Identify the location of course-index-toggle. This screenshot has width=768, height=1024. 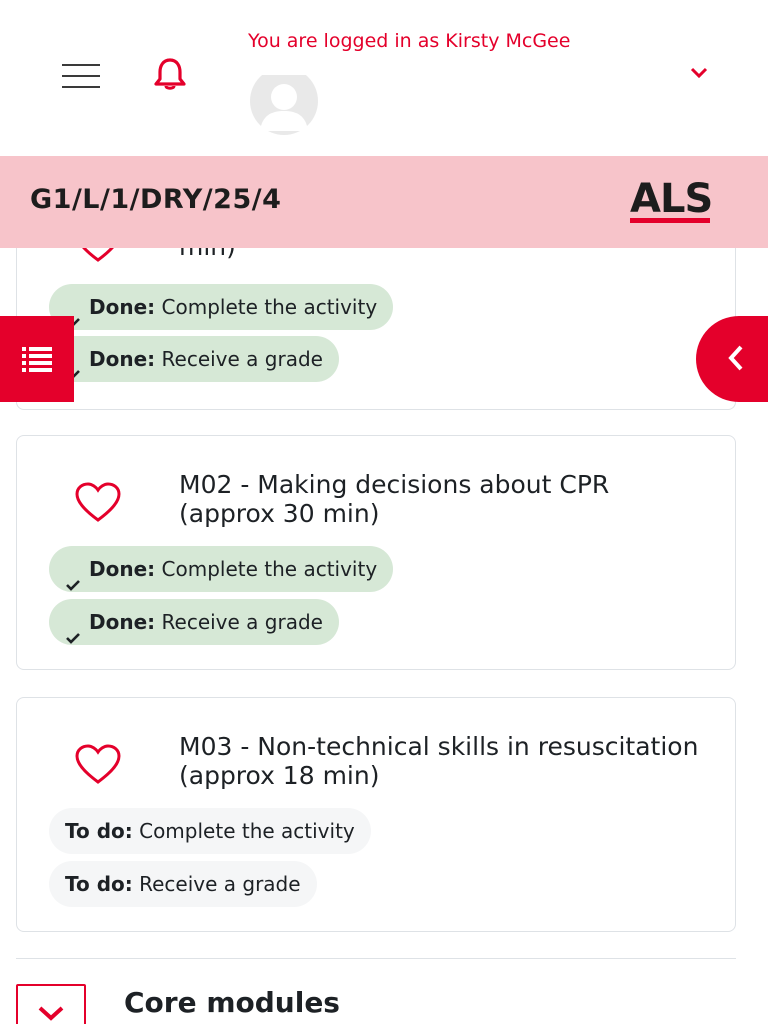
(37, 359).